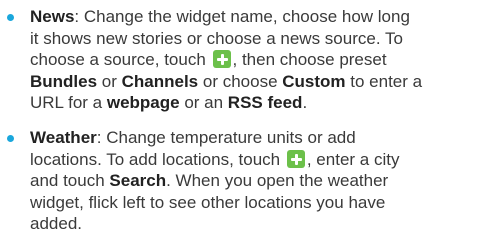 The image size is (489, 248). What do you see at coordinates (314, 81) in the screenshot?
I see `custom-label: Custom` at bounding box center [314, 81].